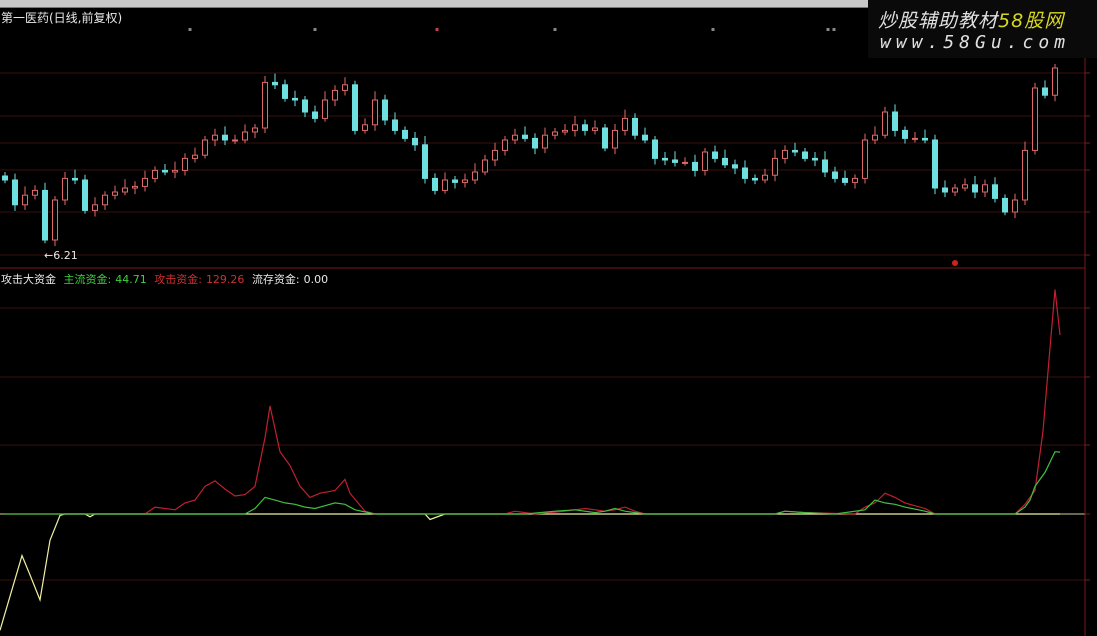 This screenshot has height=636, width=1097. I want to click on min-price-label: ←6.21, so click(61, 255).